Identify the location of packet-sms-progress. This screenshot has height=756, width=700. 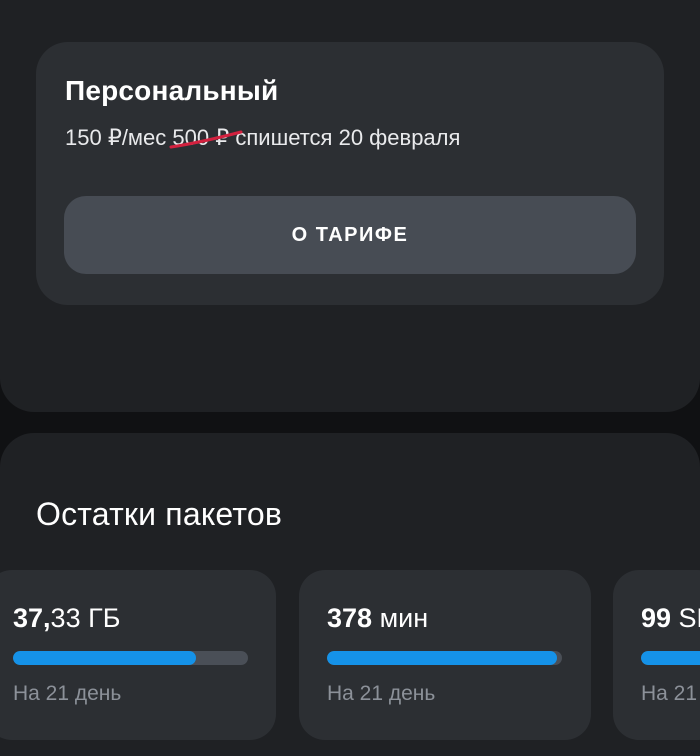
(670, 658).